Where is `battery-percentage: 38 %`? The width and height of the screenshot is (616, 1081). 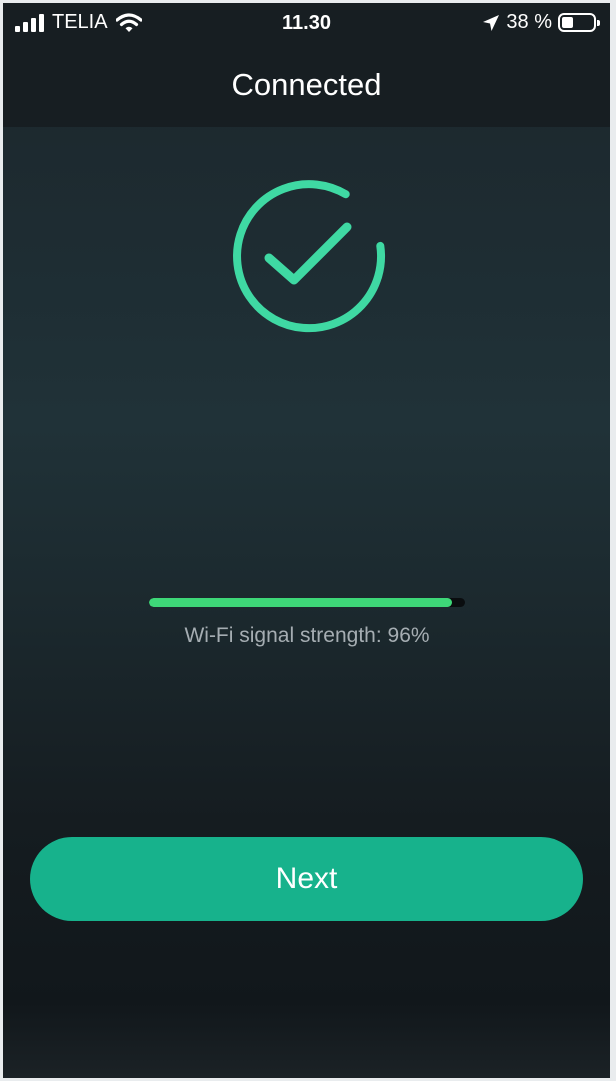
battery-percentage: 38 % is located at coordinates (529, 22).